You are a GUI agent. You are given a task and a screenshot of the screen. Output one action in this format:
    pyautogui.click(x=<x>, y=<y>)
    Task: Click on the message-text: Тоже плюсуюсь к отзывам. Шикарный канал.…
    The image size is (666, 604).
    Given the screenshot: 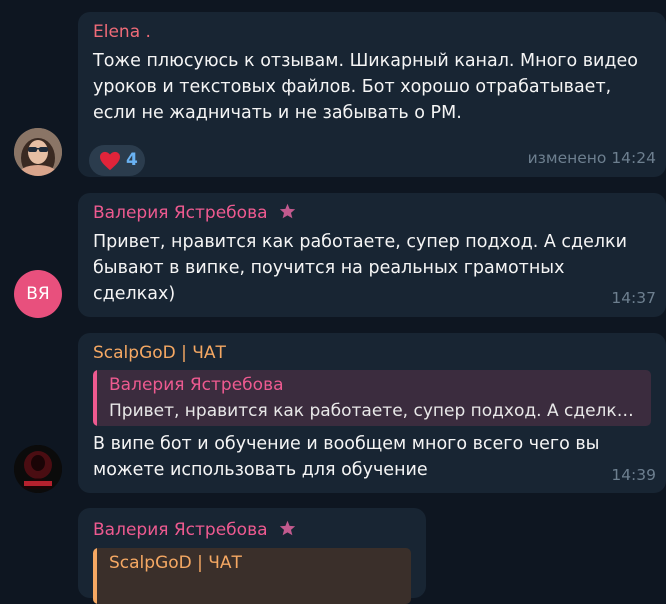 What is the action you would take?
    pyautogui.click(x=366, y=87)
    